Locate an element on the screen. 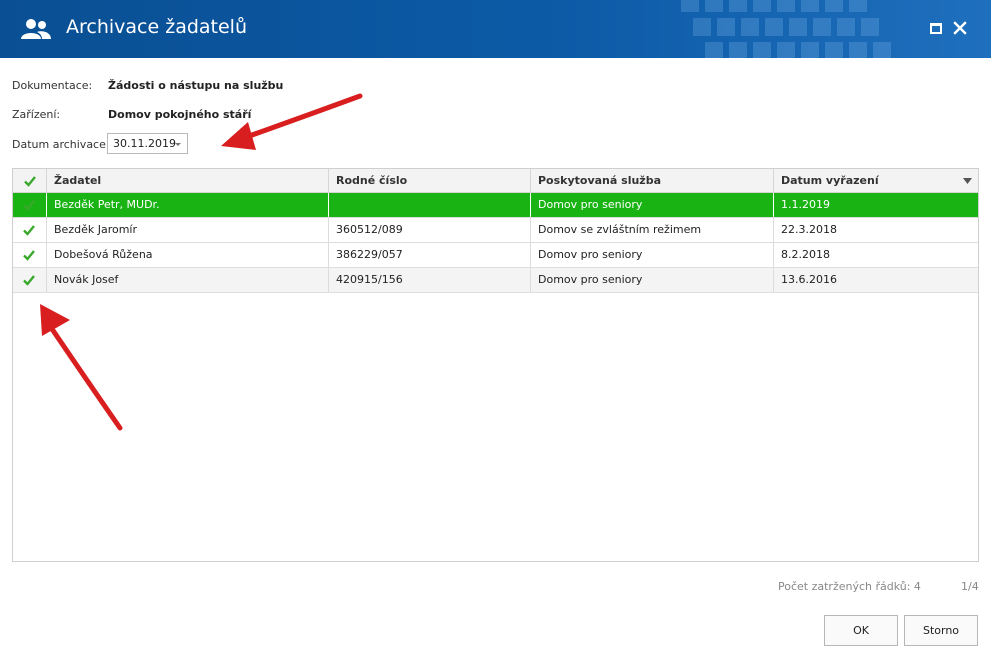 The height and width of the screenshot is (658, 991). sort-down-icon is located at coordinates (967, 181).